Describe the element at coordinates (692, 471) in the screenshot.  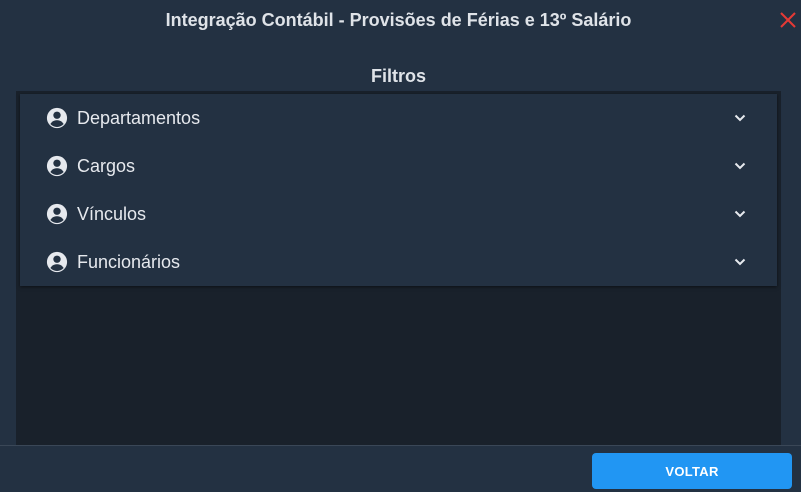
I see `back-button: VOLTAR` at that location.